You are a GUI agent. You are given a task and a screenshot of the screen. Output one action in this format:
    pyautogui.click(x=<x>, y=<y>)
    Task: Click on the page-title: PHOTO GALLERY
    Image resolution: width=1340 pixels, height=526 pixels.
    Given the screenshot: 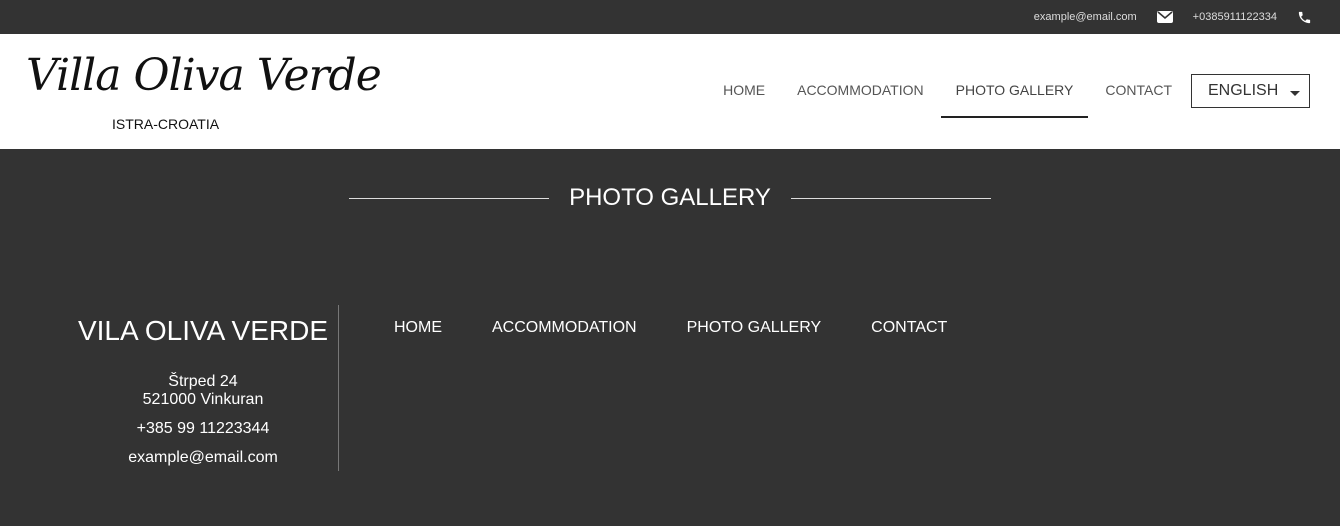 What is the action you would take?
    pyautogui.click(x=670, y=197)
    